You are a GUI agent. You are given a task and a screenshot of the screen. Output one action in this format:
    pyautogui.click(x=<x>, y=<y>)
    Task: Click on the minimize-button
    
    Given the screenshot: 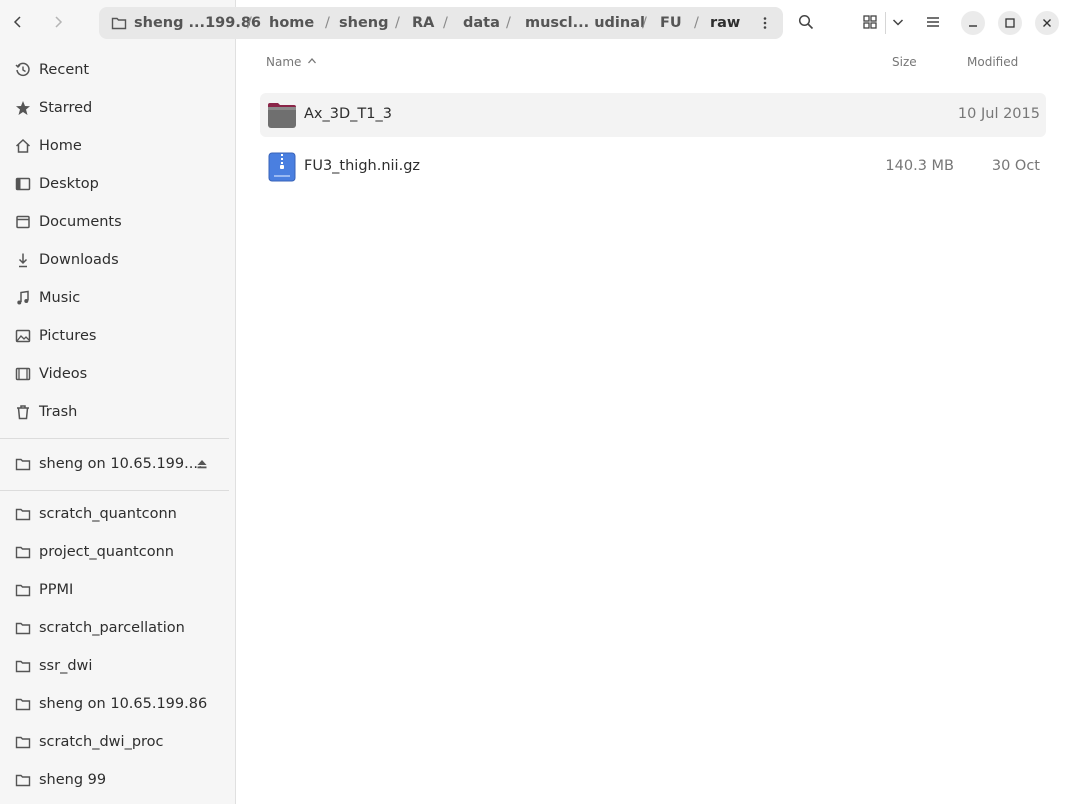 What is the action you would take?
    pyautogui.click(x=973, y=23)
    